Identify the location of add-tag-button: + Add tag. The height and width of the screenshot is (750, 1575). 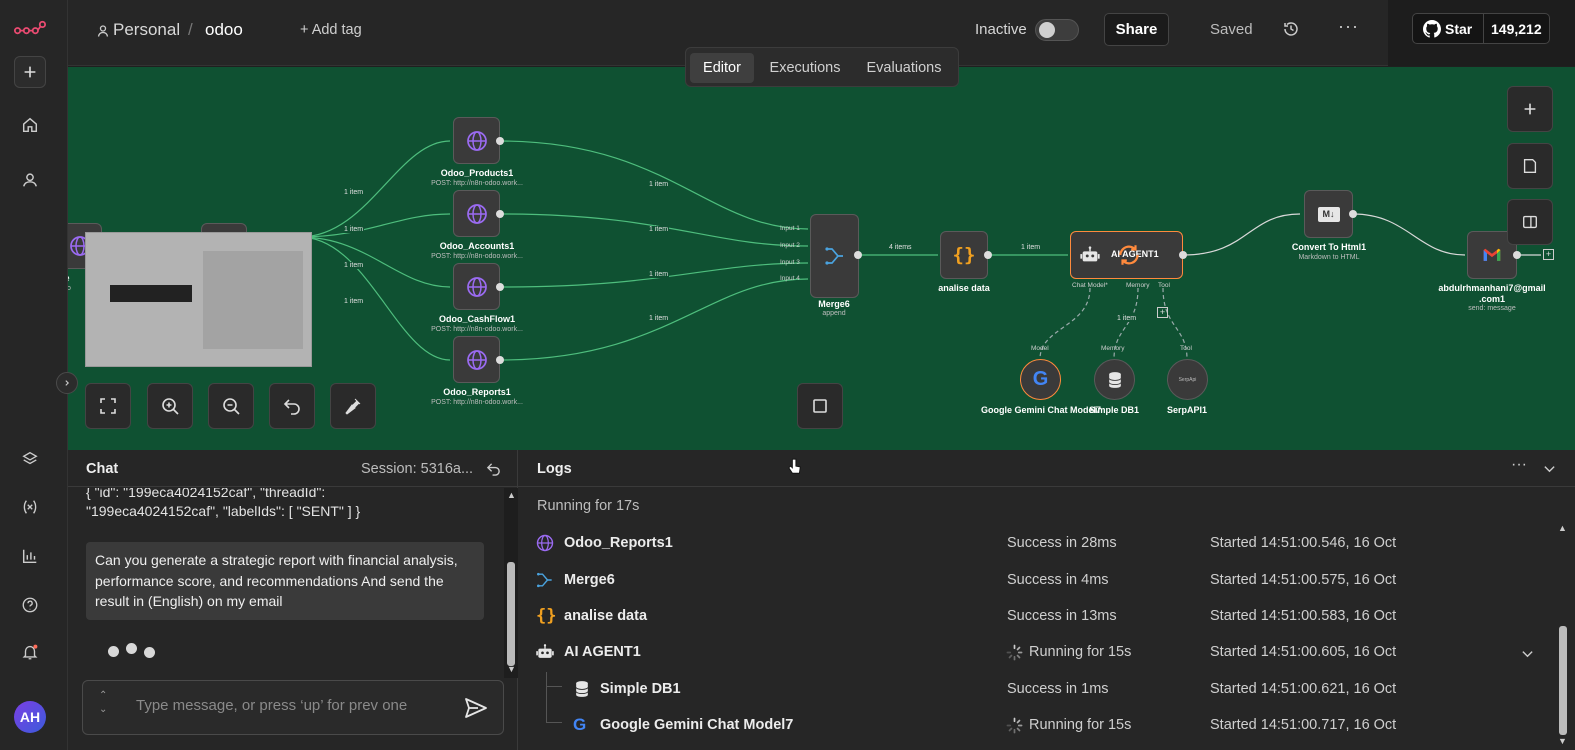
(331, 30).